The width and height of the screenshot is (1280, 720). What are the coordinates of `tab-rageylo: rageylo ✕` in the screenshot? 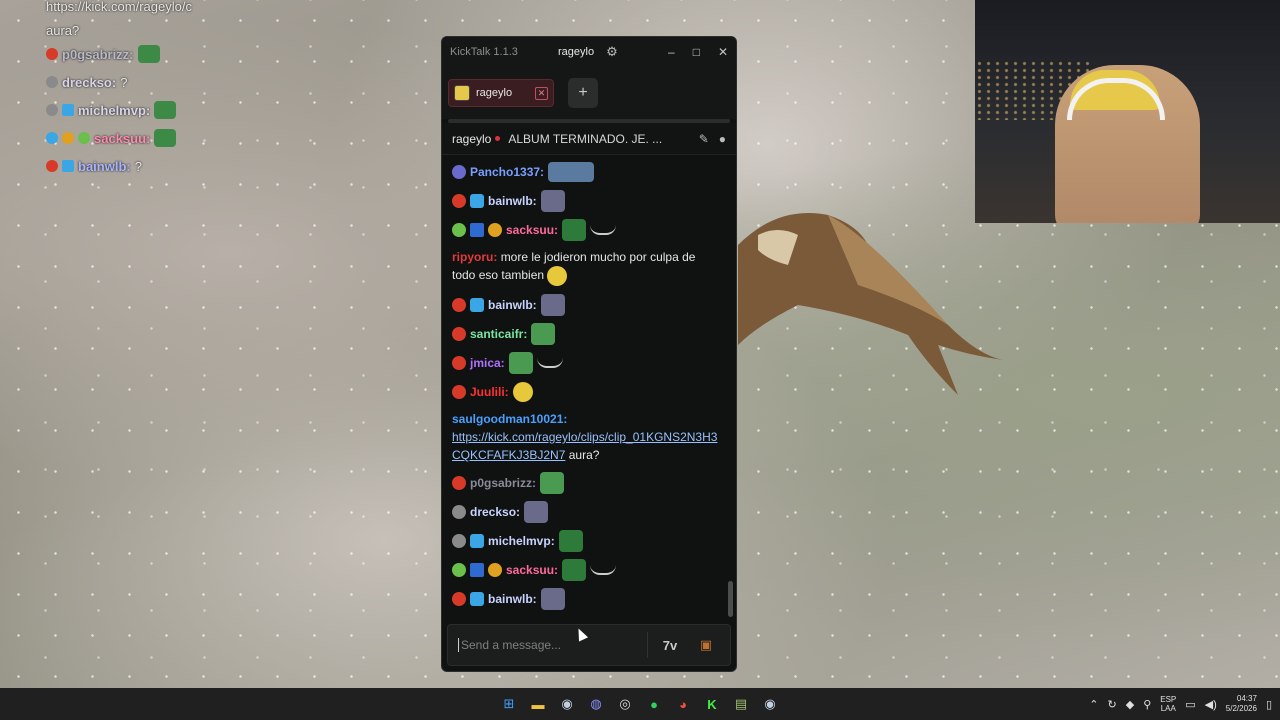 It's located at (501, 93).